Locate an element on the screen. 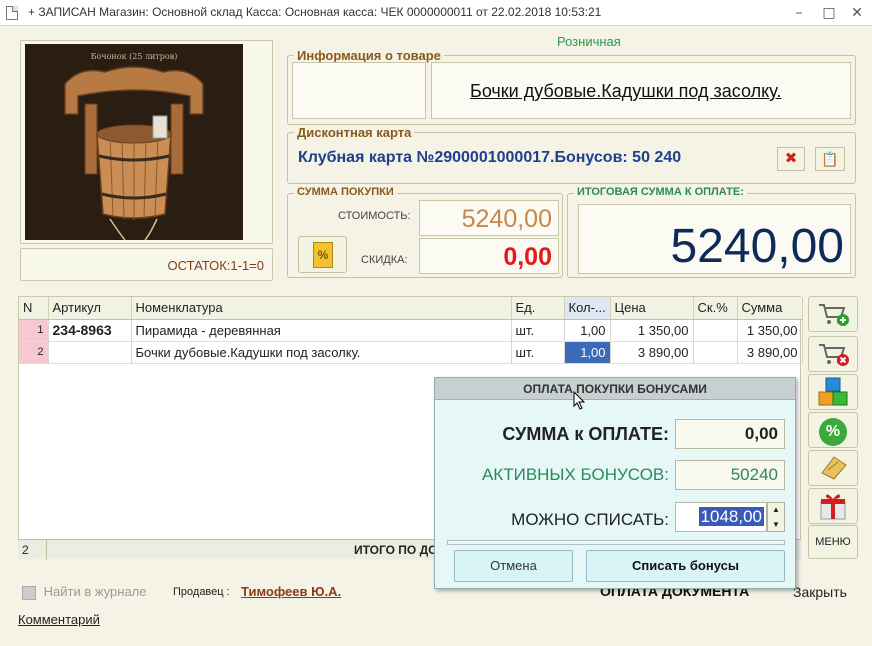  remove-from-cart-button is located at coordinates (833, 354).